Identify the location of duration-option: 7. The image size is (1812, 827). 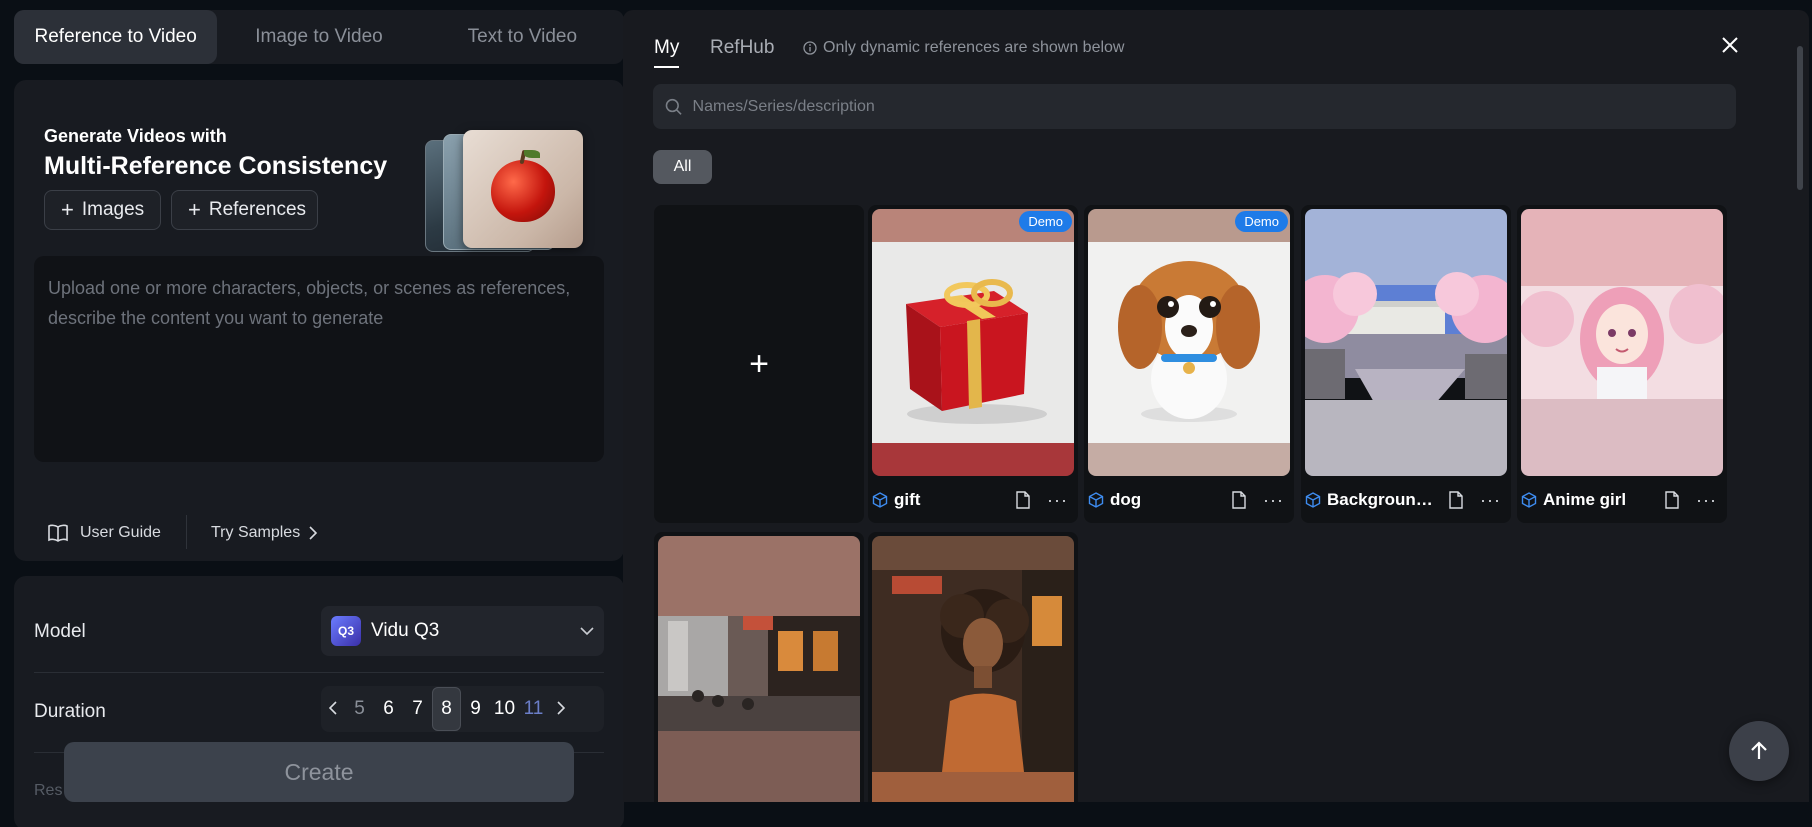
(417, 709).